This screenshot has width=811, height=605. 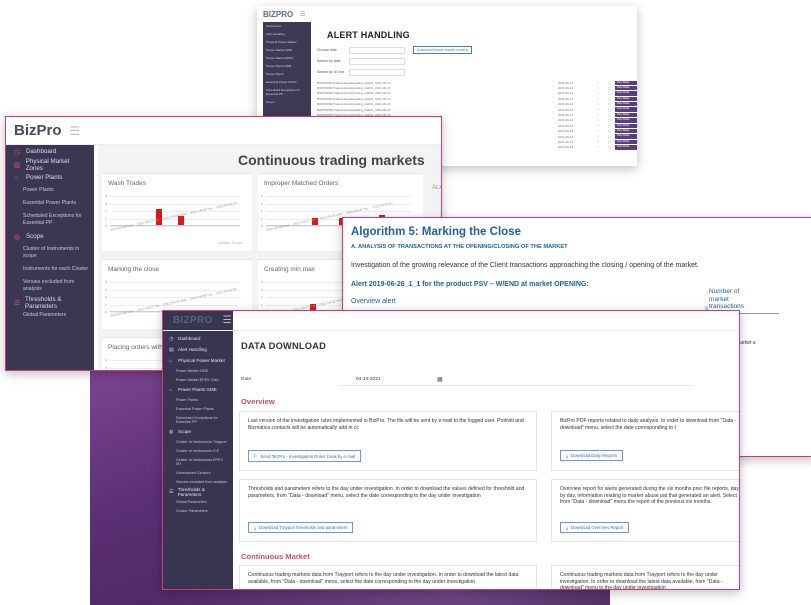 I want to click on sidebar-item: Essential Power Plants, so click(x=287, y=82).